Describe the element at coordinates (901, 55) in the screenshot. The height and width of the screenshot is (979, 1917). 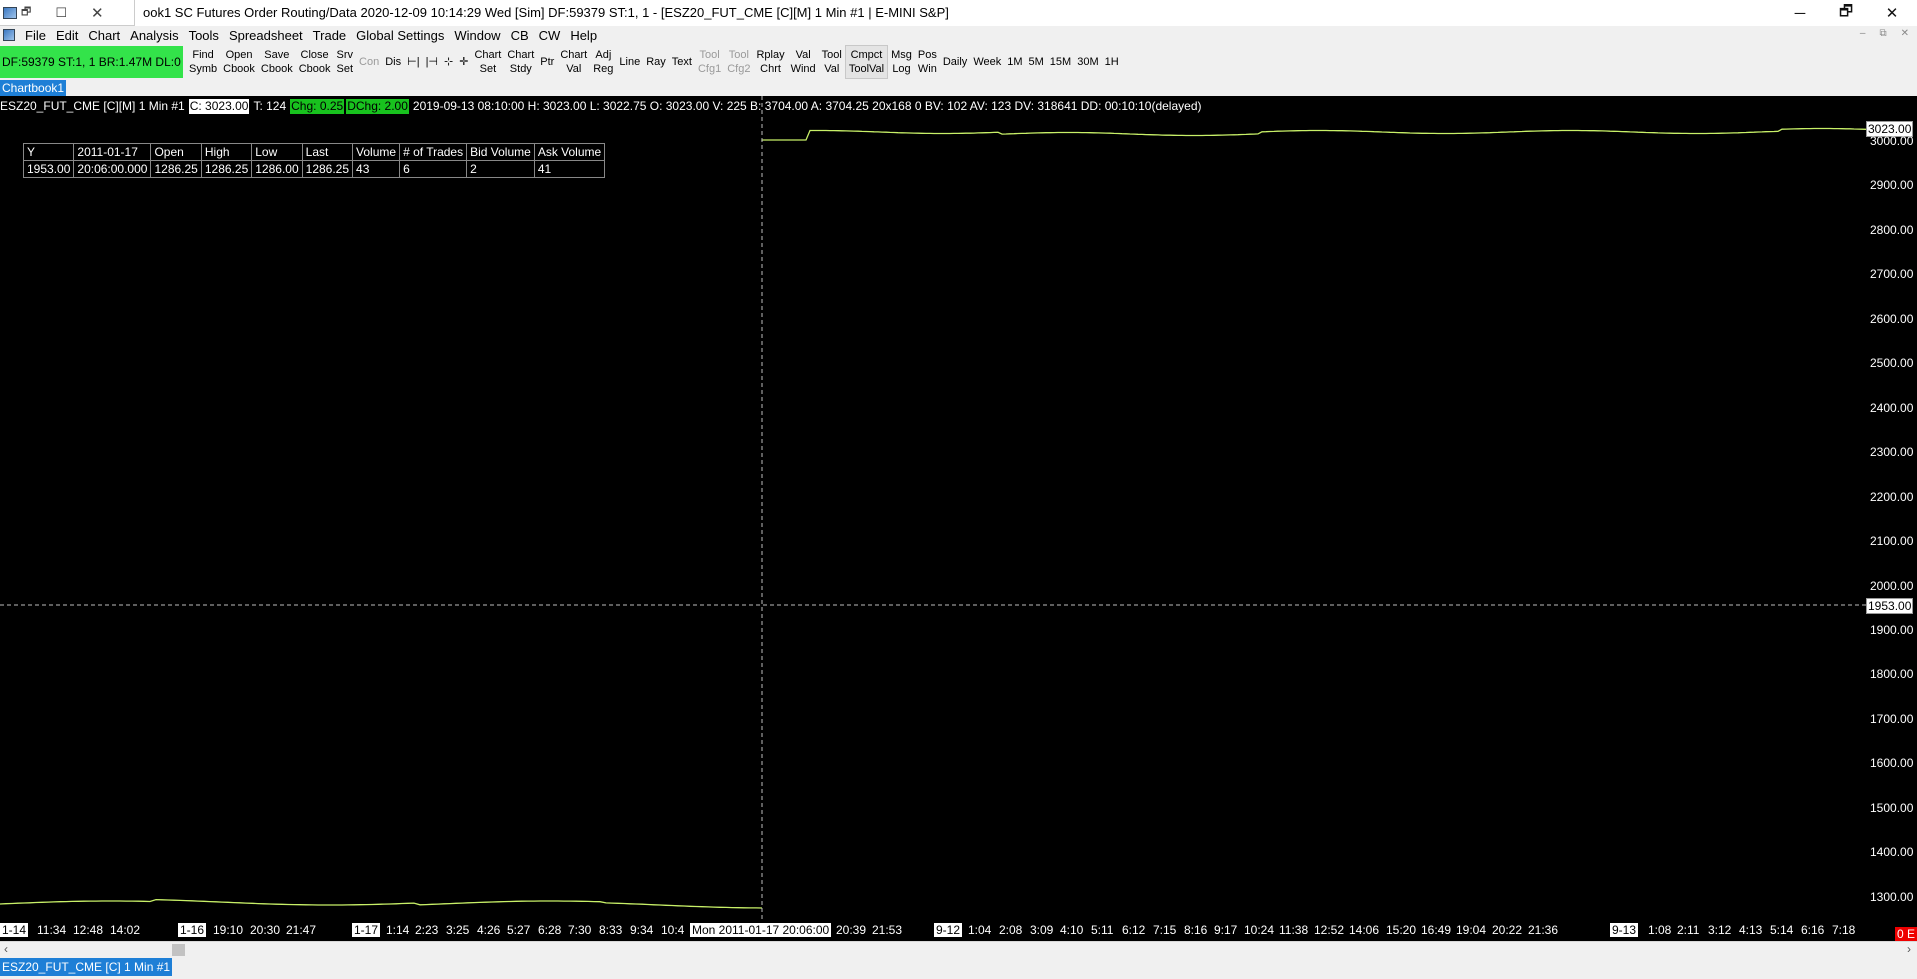
I see `toolbar-button-label: Msg` at that location.